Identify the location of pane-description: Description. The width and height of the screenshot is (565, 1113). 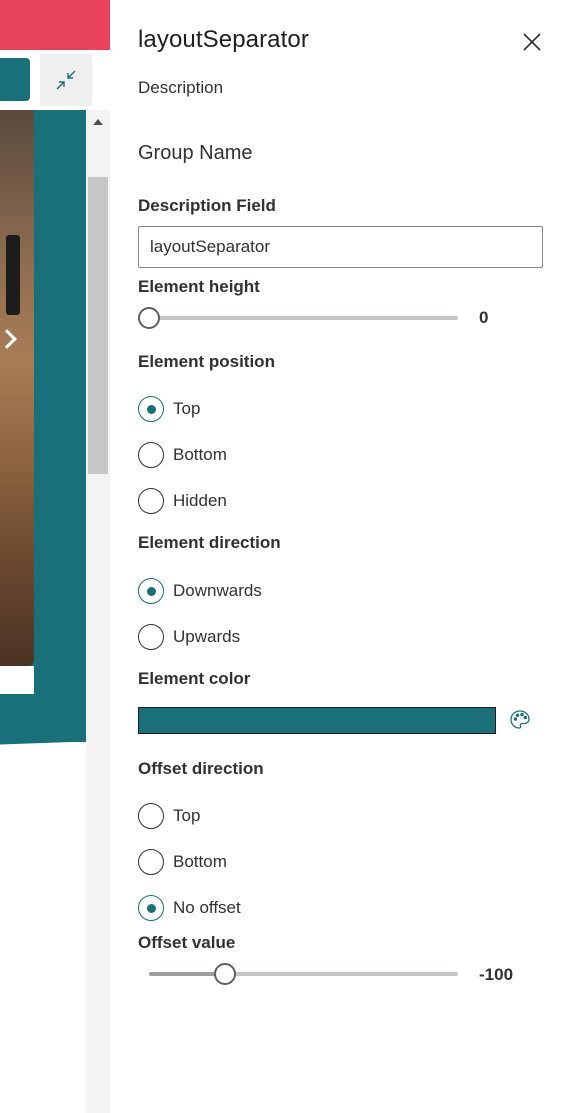
(181, 87).